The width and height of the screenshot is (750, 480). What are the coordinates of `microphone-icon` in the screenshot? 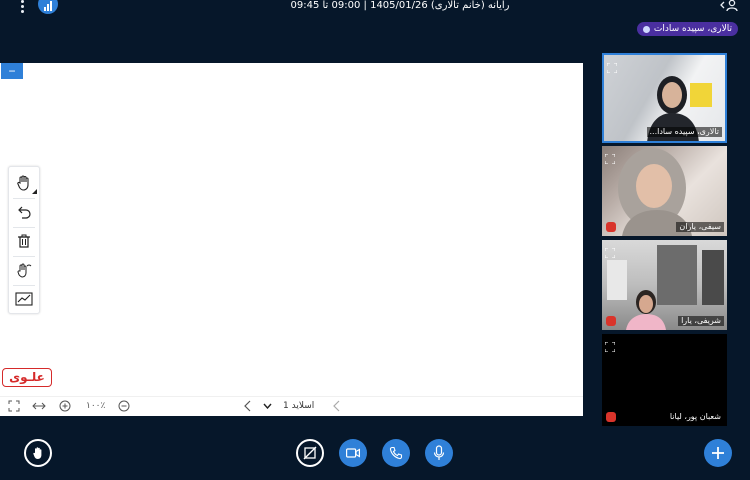 It's located at (439, 452).